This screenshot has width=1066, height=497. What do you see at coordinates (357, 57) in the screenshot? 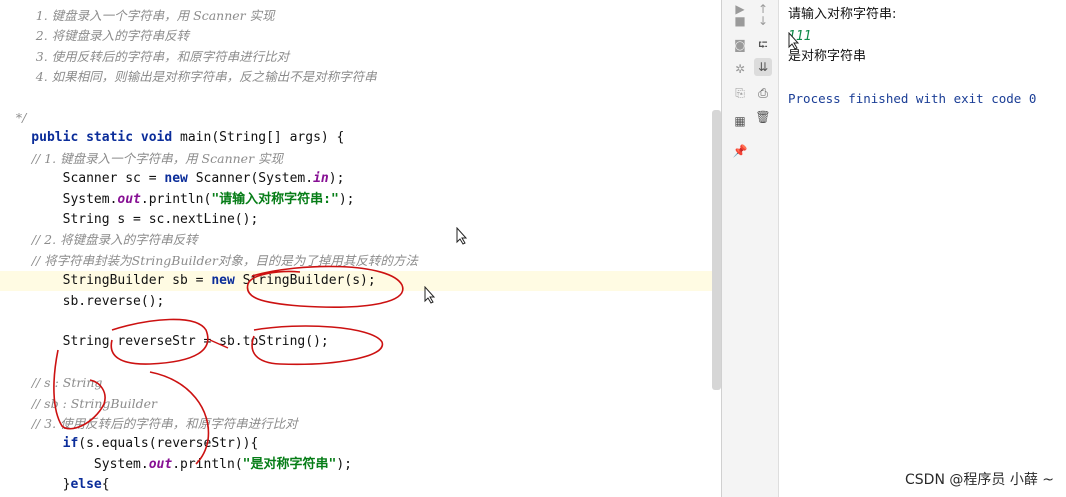
I see `code-line: 3. 使用反转后的字符串，和原字符串进行比对` at bounding box center [357, 57].